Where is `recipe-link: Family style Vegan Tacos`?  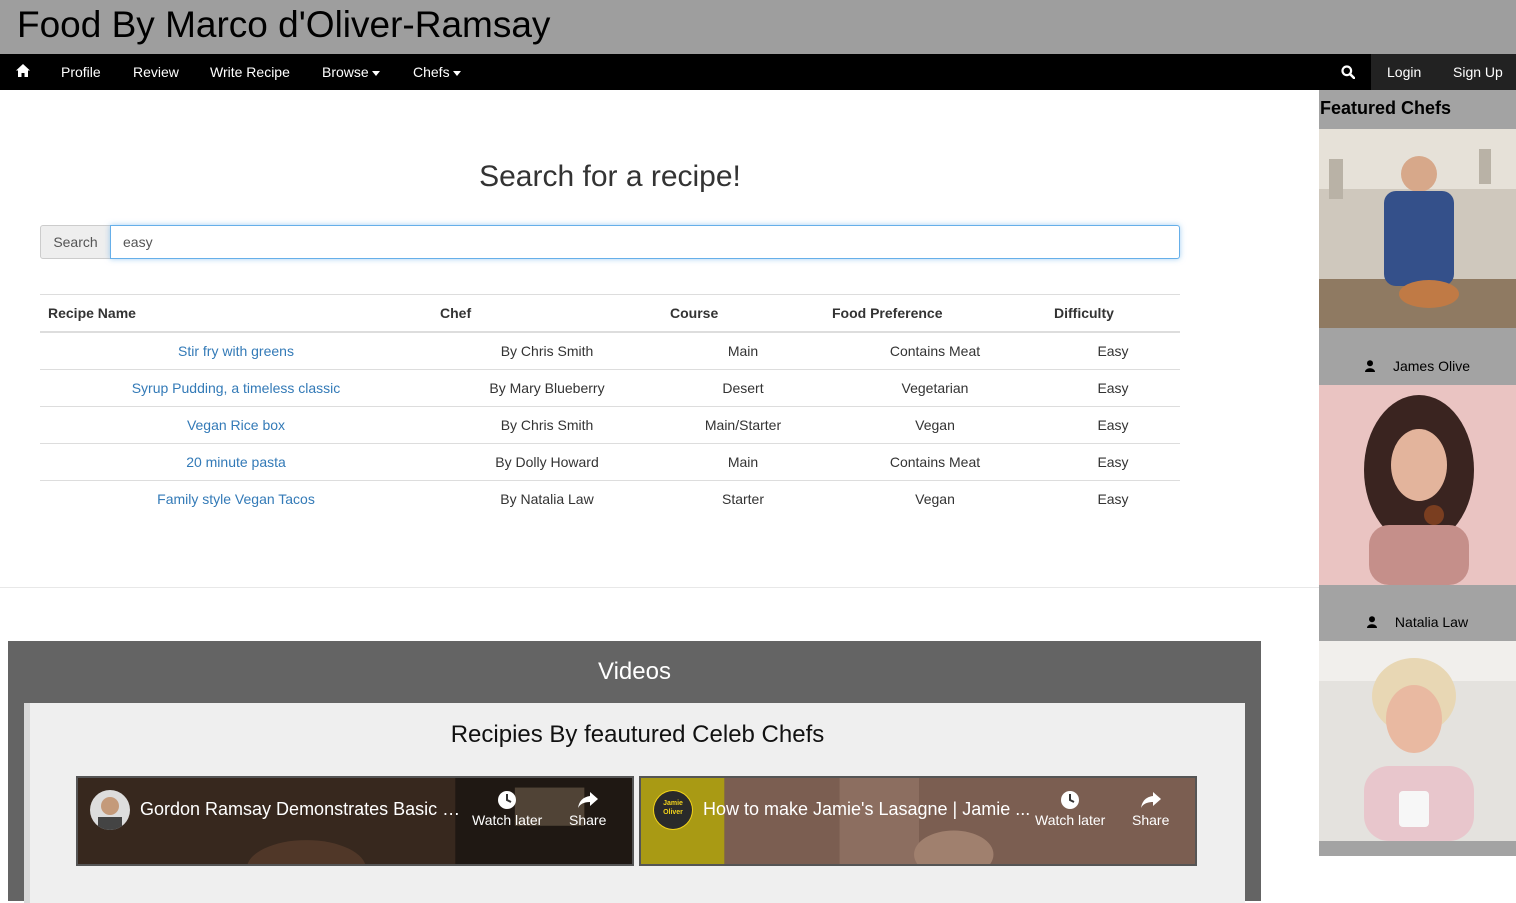
recipe-link: Family style Vegan Tacos is located at coordinates (236, 499).